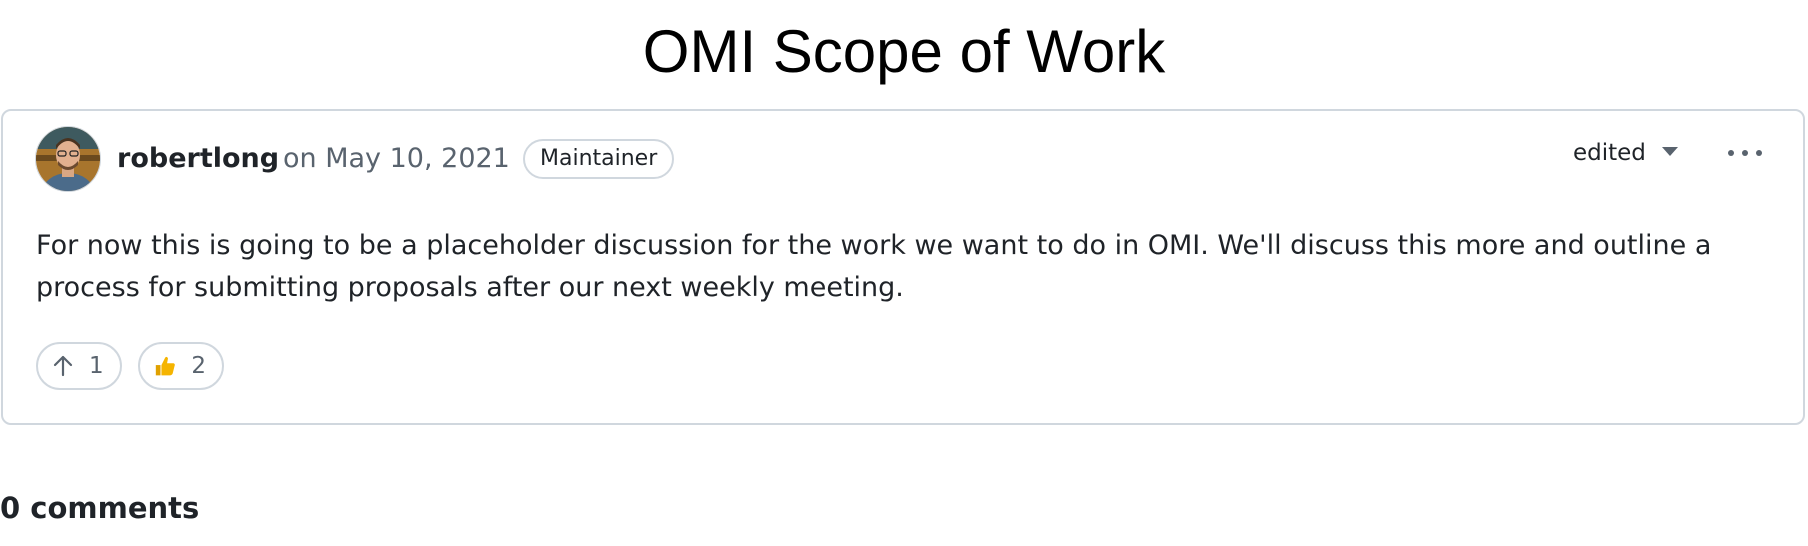 The image size is (1808, 546). I want to click on thumbs-up-reaction-button: 2, so click(181, 366).